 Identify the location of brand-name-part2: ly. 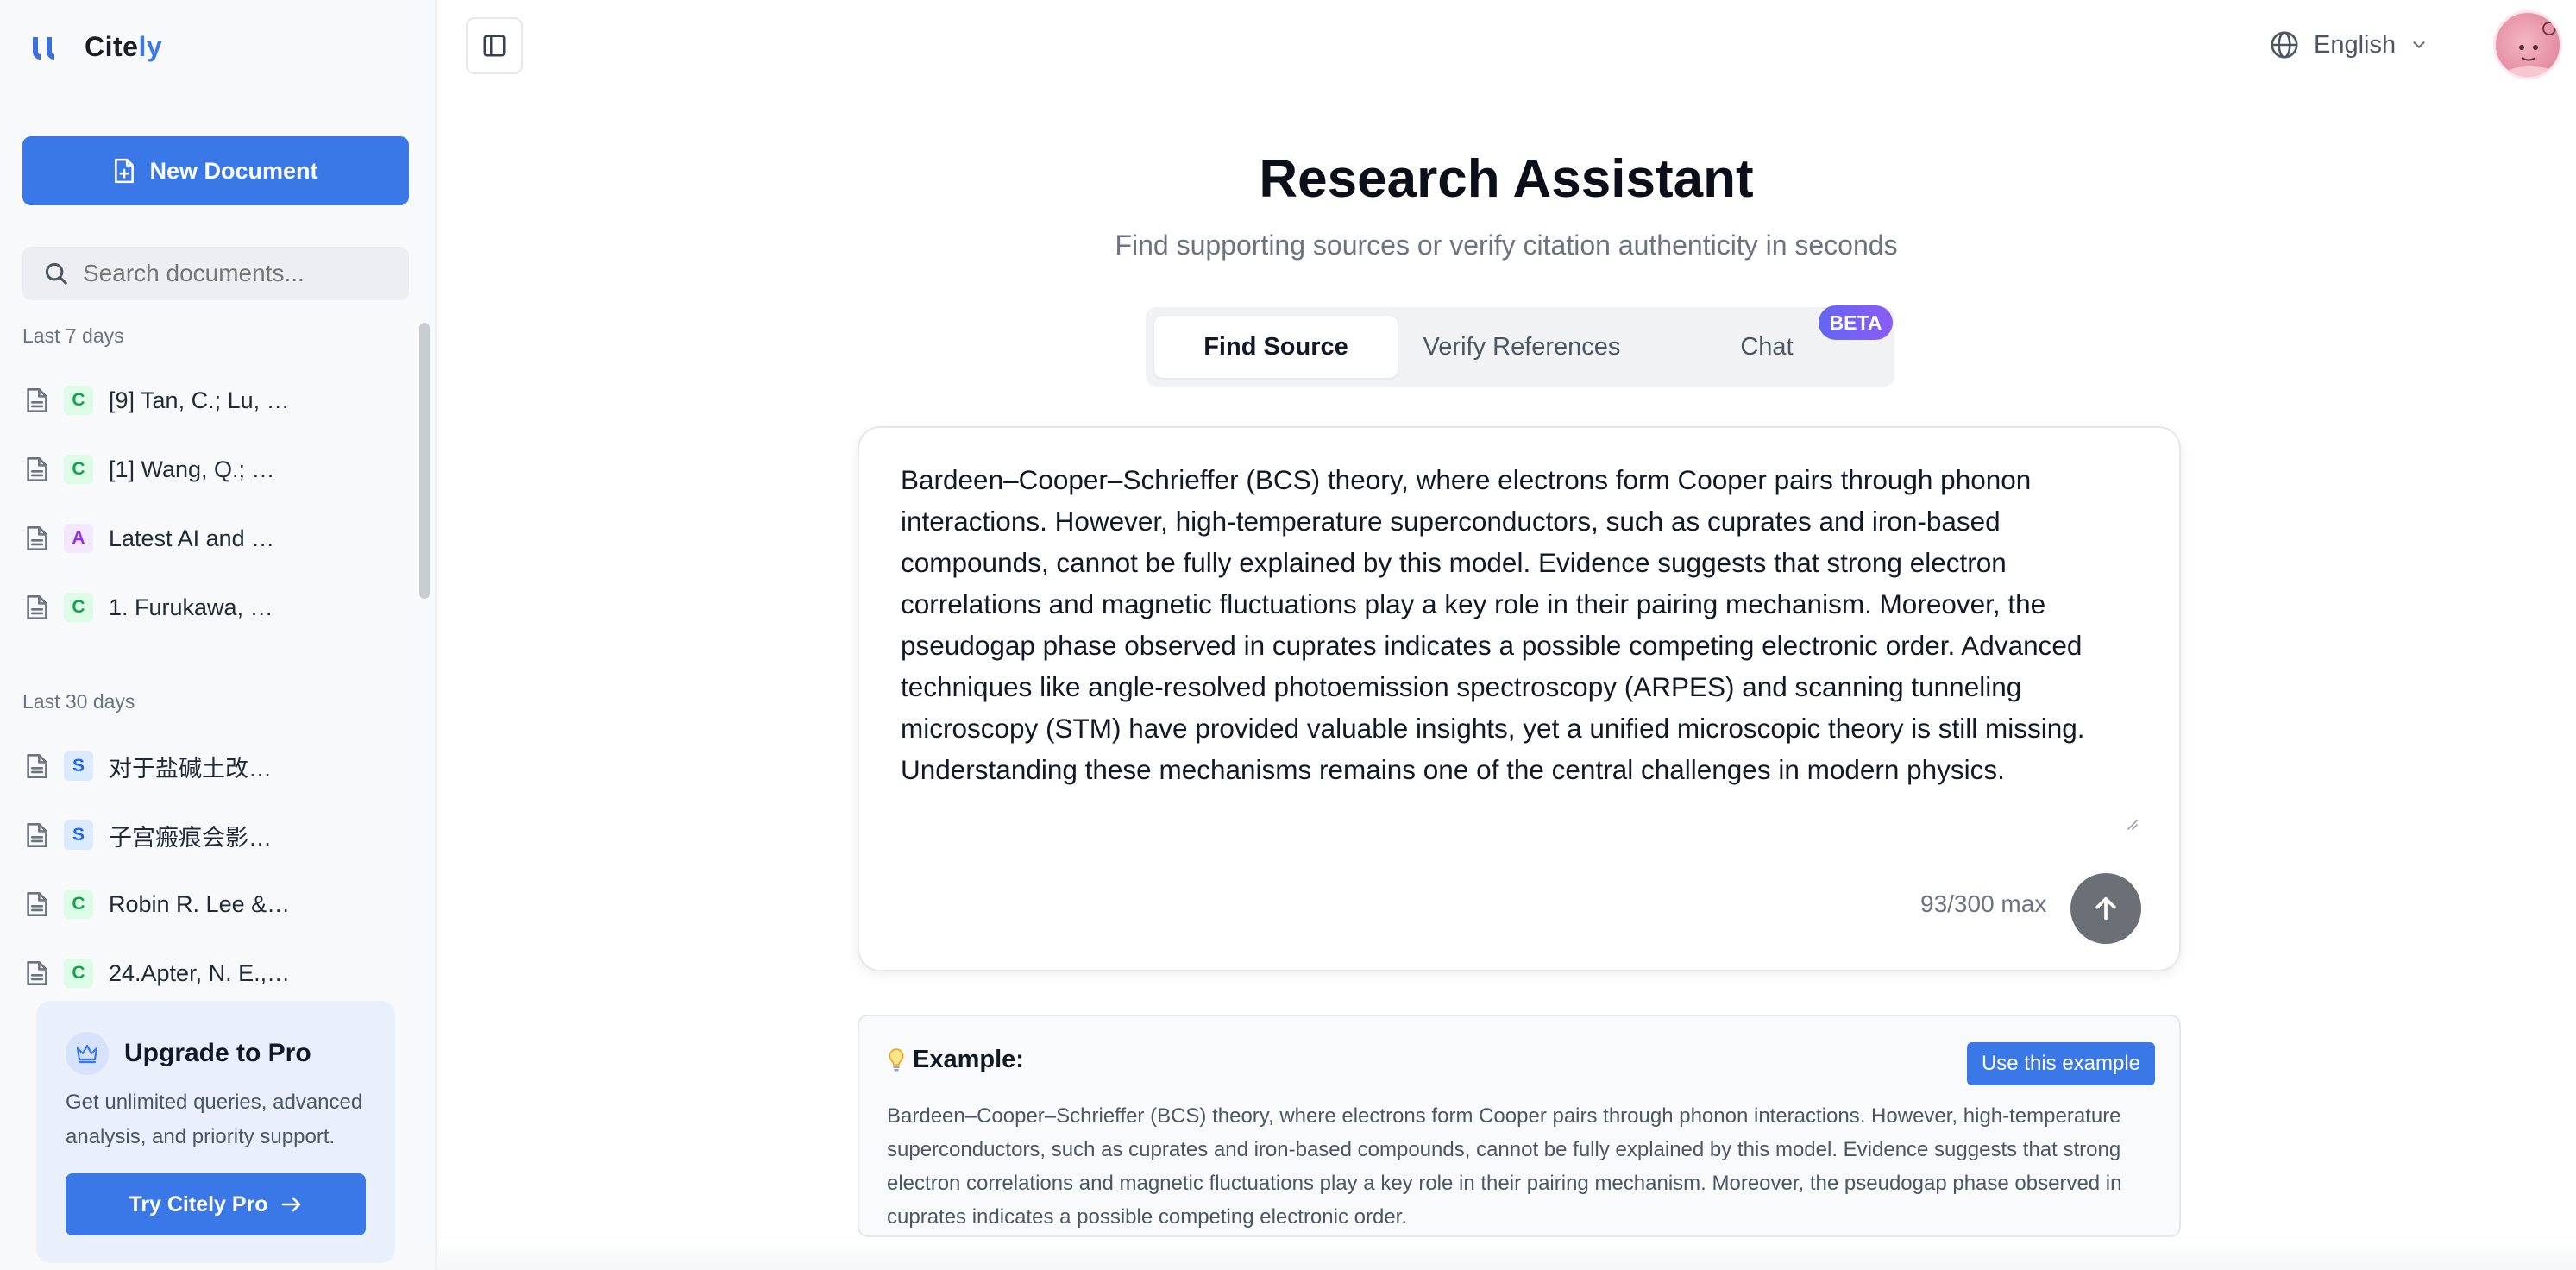
(150, 46).